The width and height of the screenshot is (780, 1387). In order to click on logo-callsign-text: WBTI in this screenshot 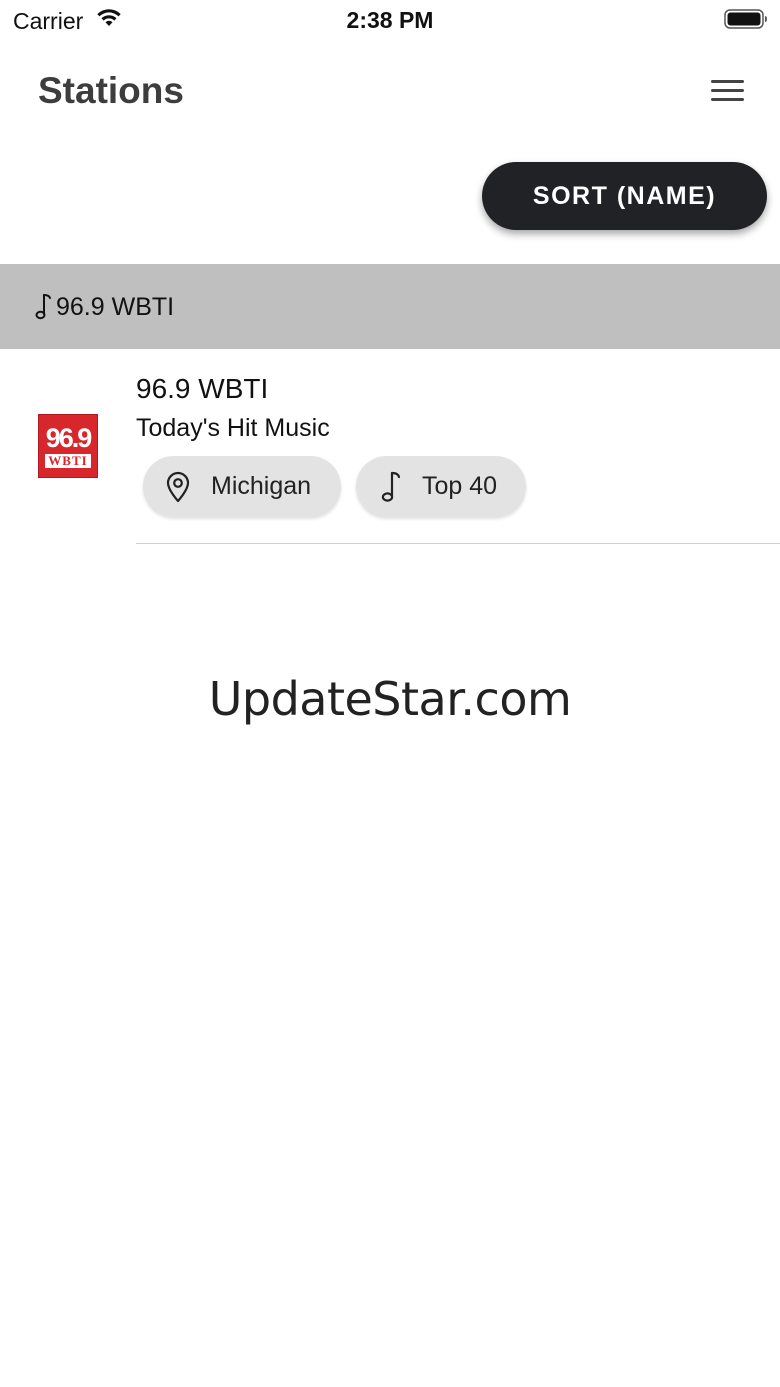, I will do `click(68, 461)`.